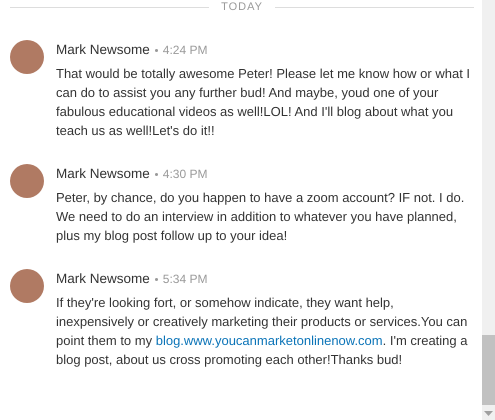 The height and width of the screenshot is (420, 495). Describe the element at coordinates (488, 413) in the screenshot. I see `scroll-down-icon` at that location.